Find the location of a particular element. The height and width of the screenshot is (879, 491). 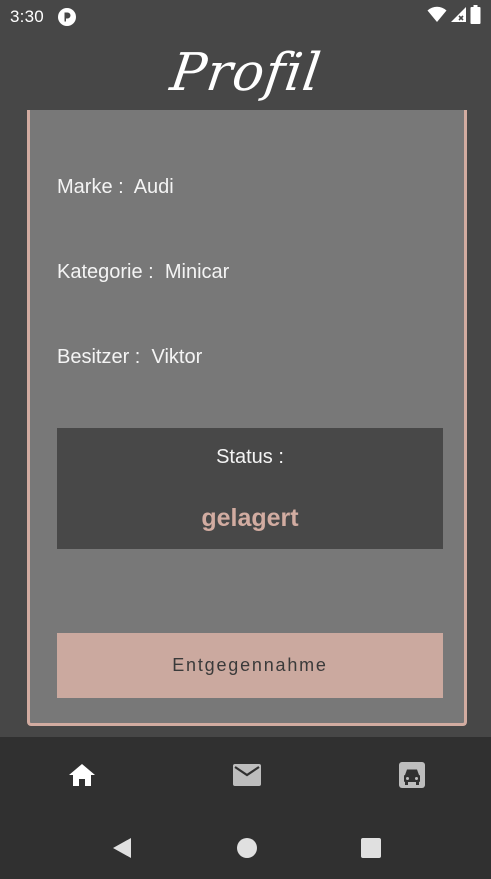

page-title: Profil is located at coordinates (245, 73).